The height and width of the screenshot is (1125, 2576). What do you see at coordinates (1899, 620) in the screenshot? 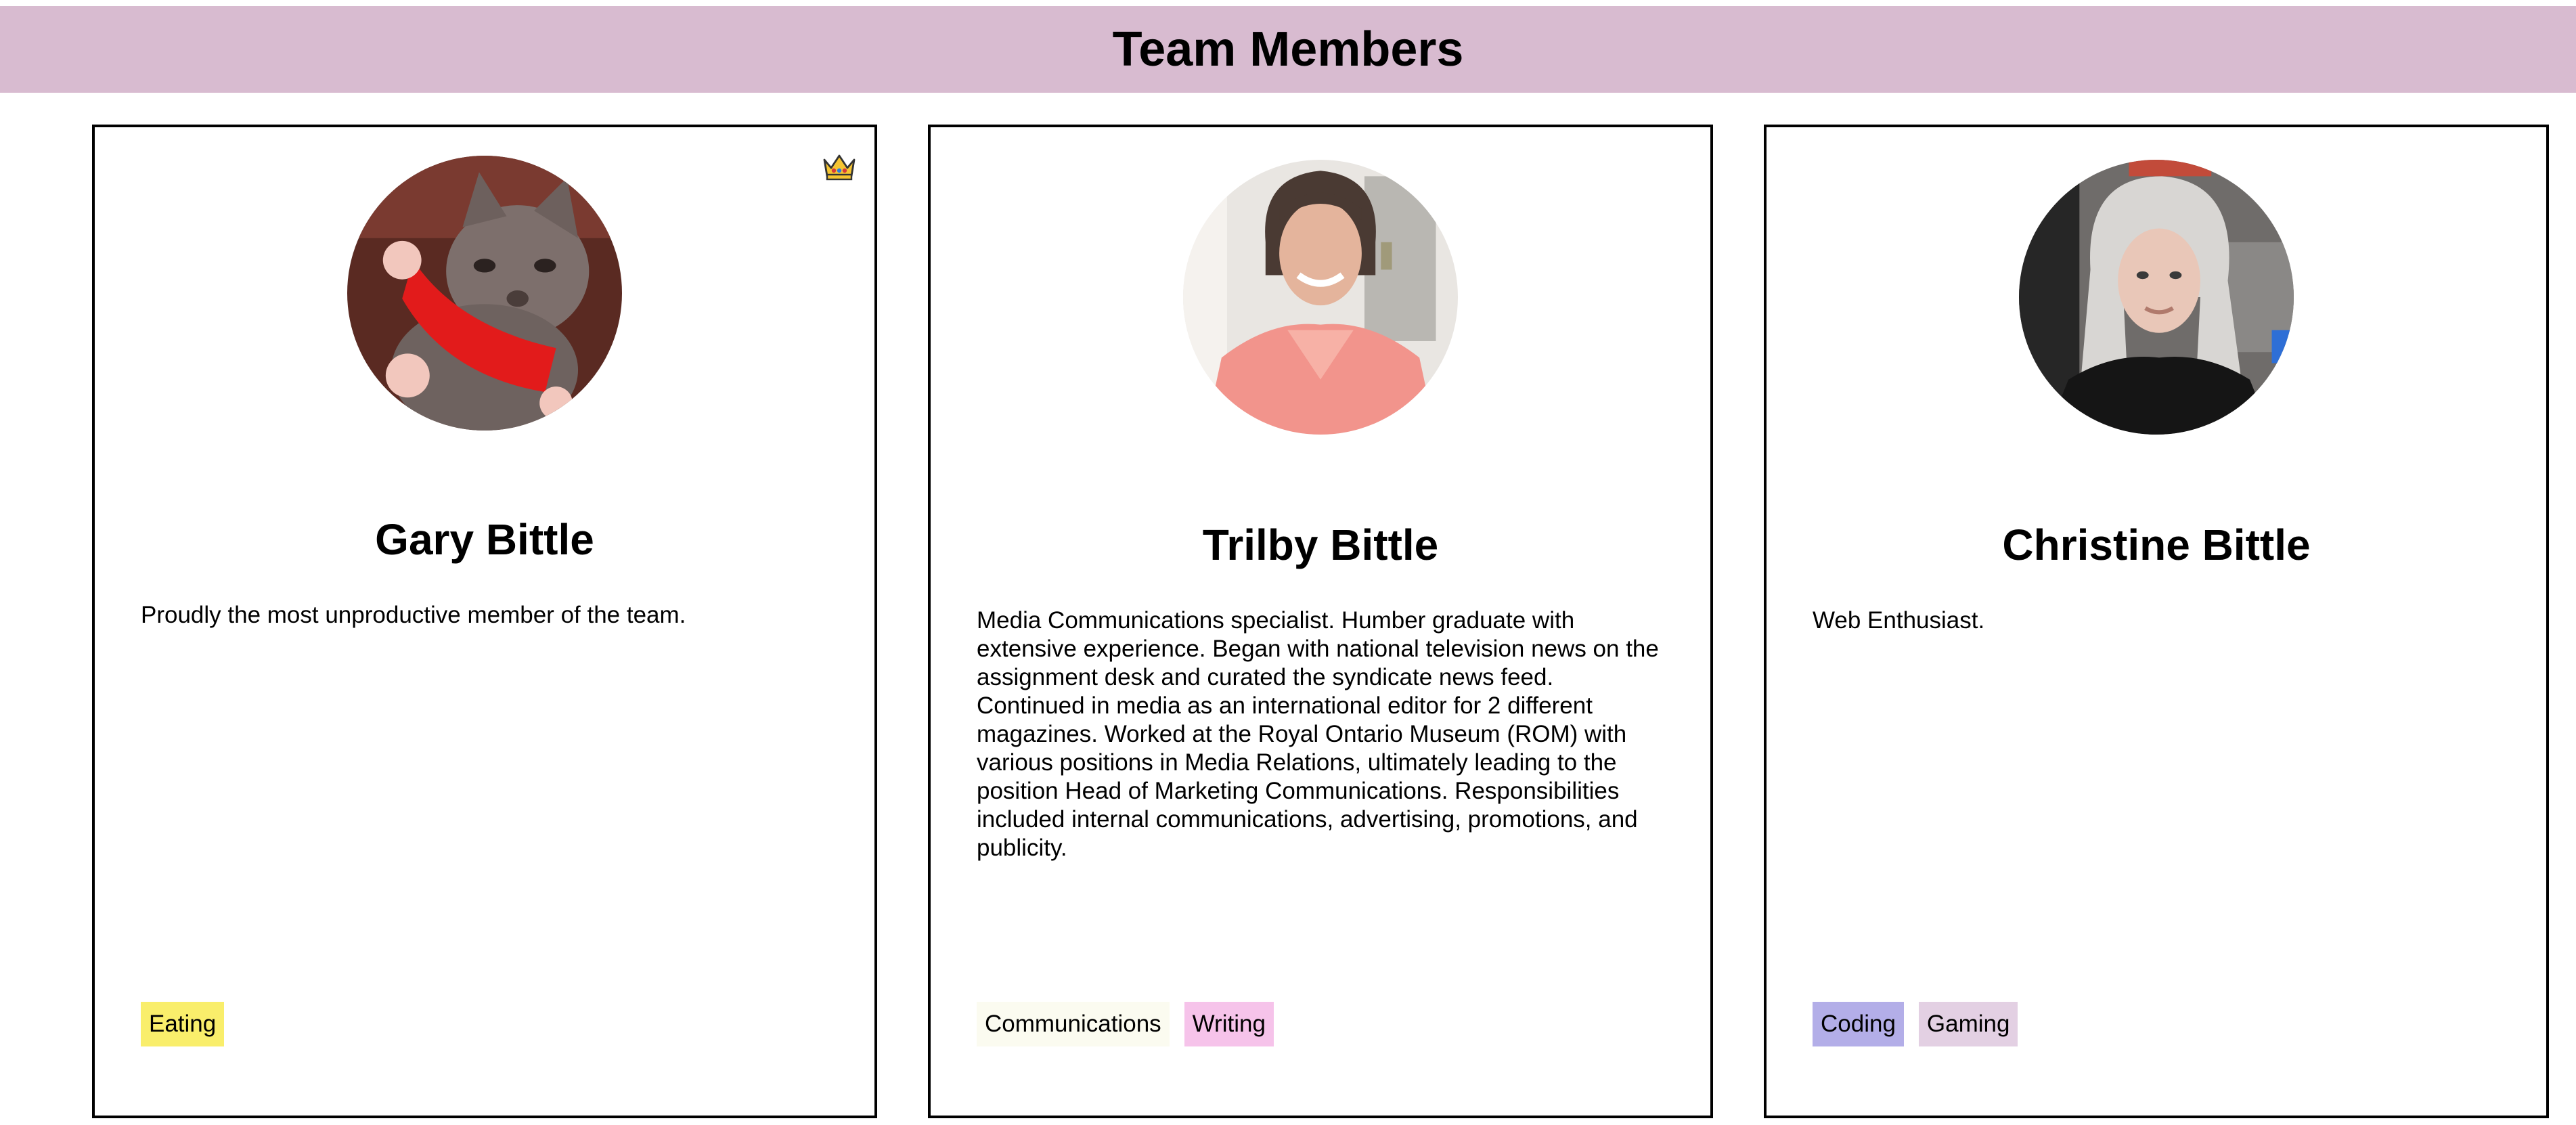
I see `member-bio: Web Enthusiast.` at bounding box center [1899, 620].